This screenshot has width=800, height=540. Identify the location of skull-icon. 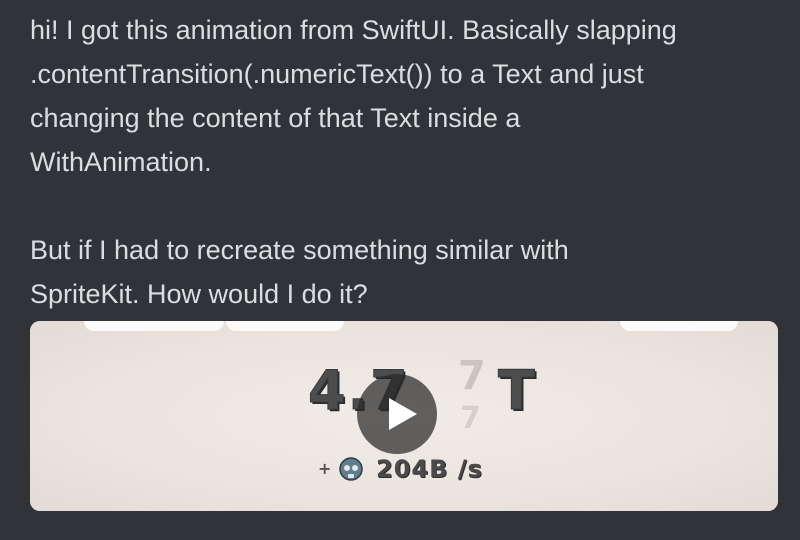
(351, 469).